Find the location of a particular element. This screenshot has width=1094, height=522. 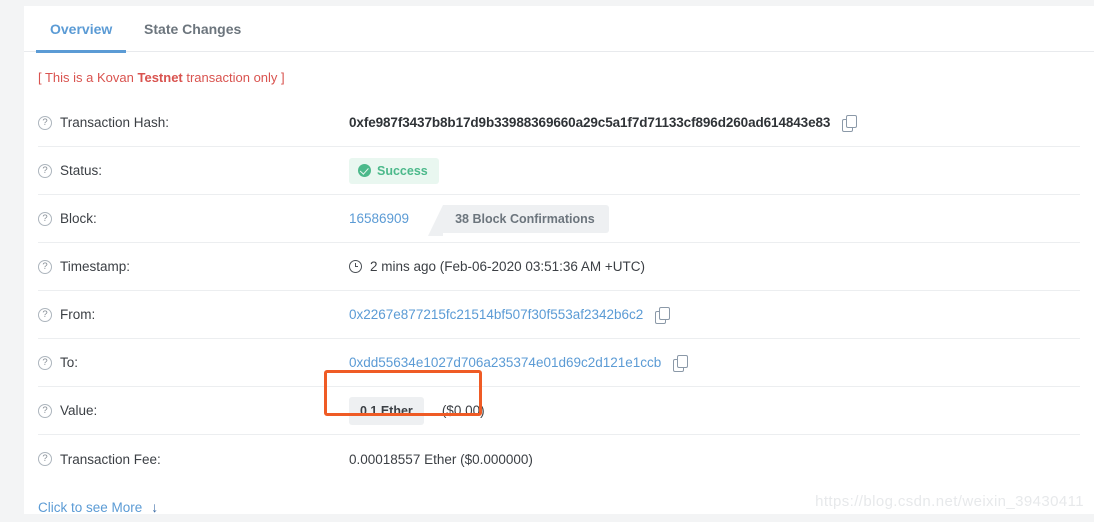

more-label: Click to see More is located at coordinates (90, 507).